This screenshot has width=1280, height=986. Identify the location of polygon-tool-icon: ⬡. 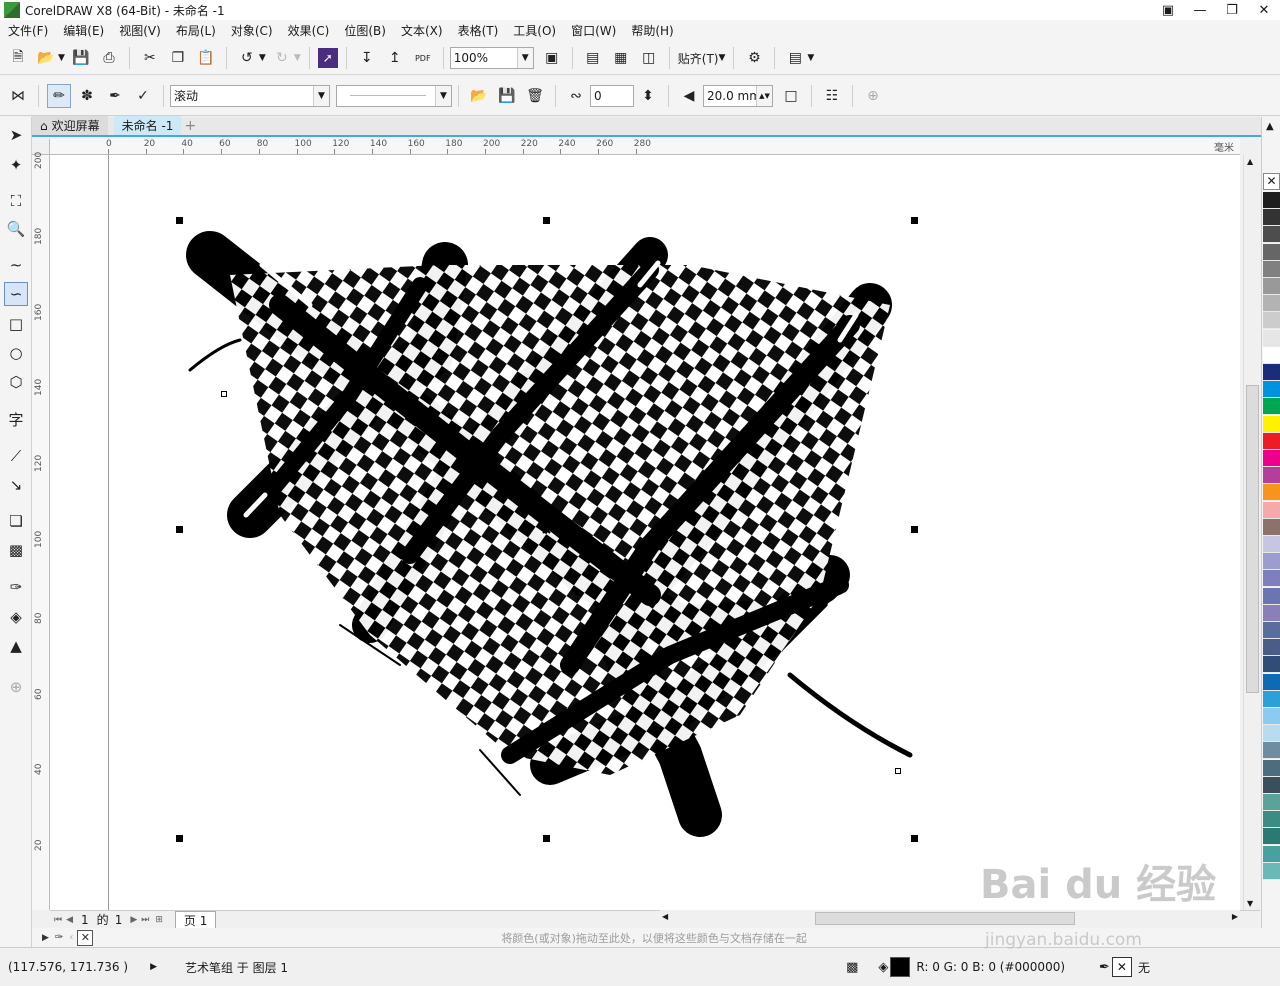
(16, 382).